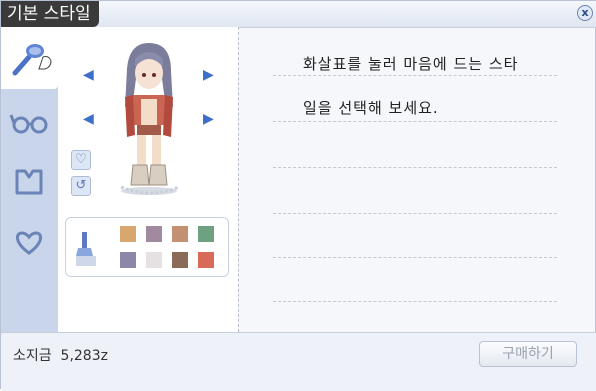 This screenshot has width=596, height=391. I want to click on tab-clothes, so click(29, 182).